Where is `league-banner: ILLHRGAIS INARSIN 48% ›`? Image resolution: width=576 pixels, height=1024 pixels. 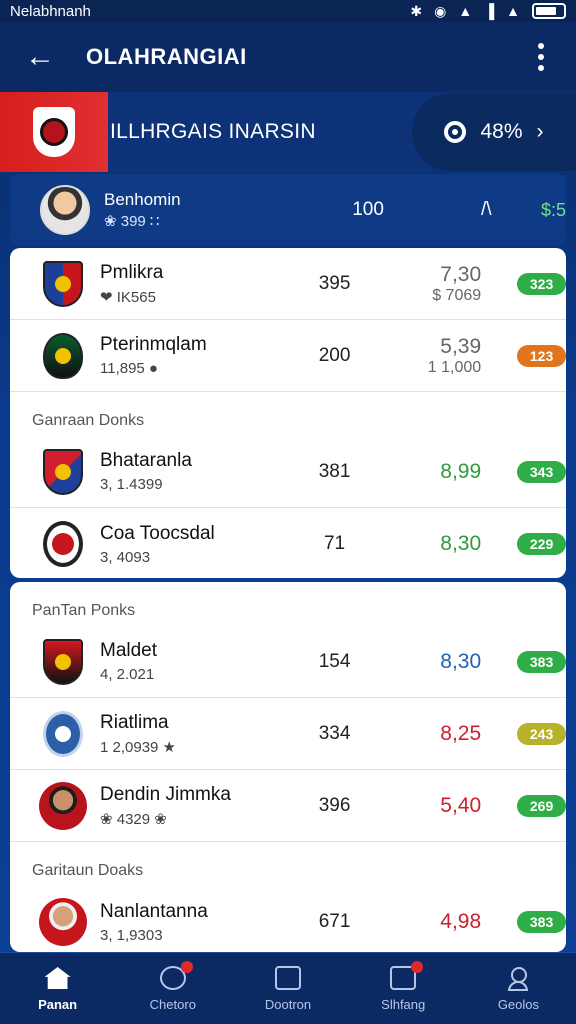 league-banner: ILLHRGAIS INARSIN 48% › is located at coordinates (288, 132).